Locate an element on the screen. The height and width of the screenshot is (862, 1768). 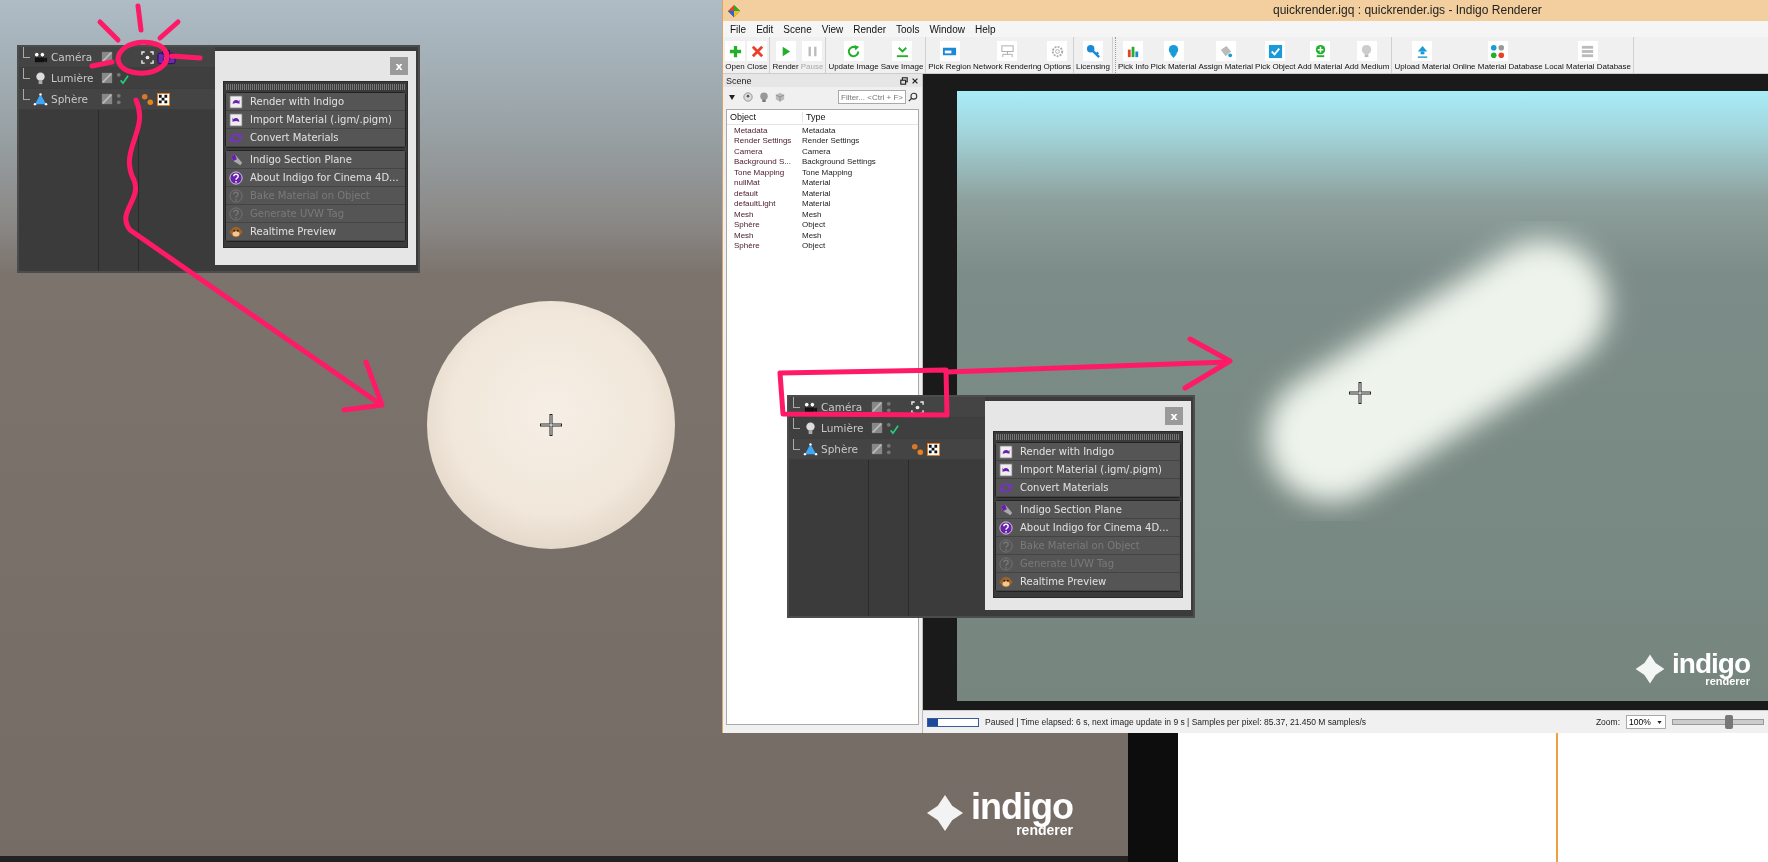
menu-item: Help is located at coordinates (985, 29).